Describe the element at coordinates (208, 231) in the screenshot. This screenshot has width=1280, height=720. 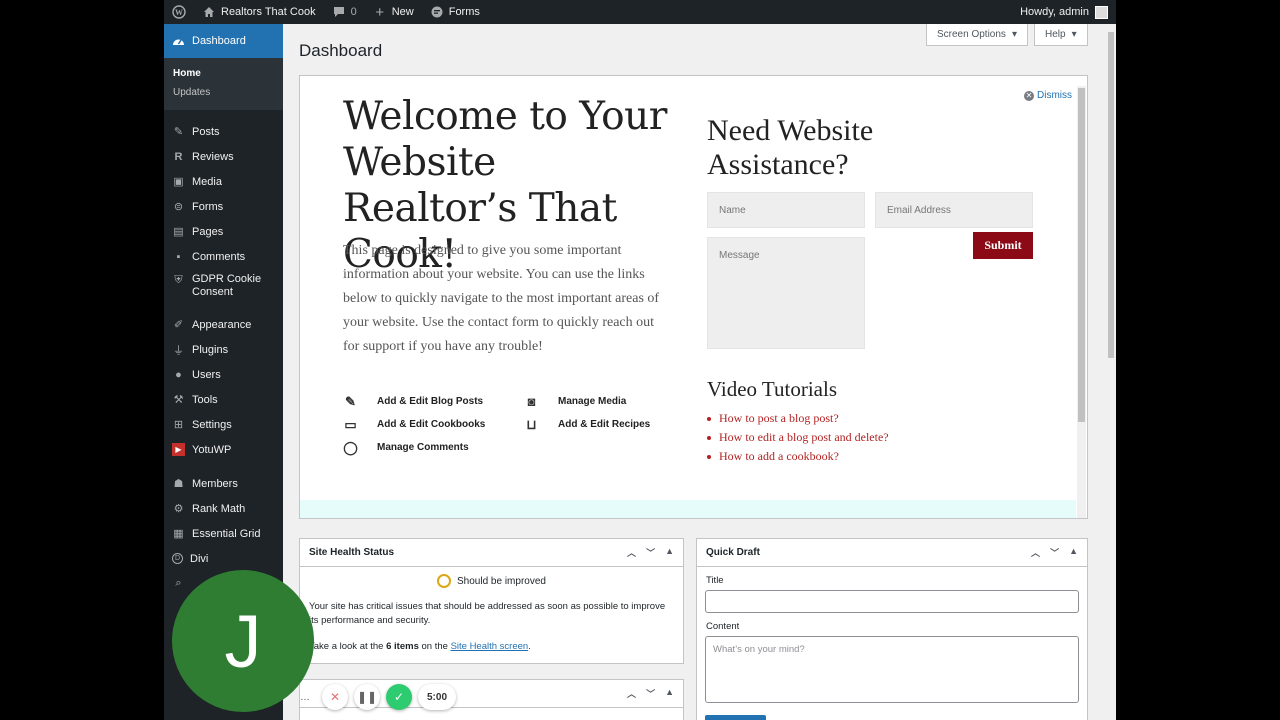
I see `sidebar-item-label: Pages` at that location.